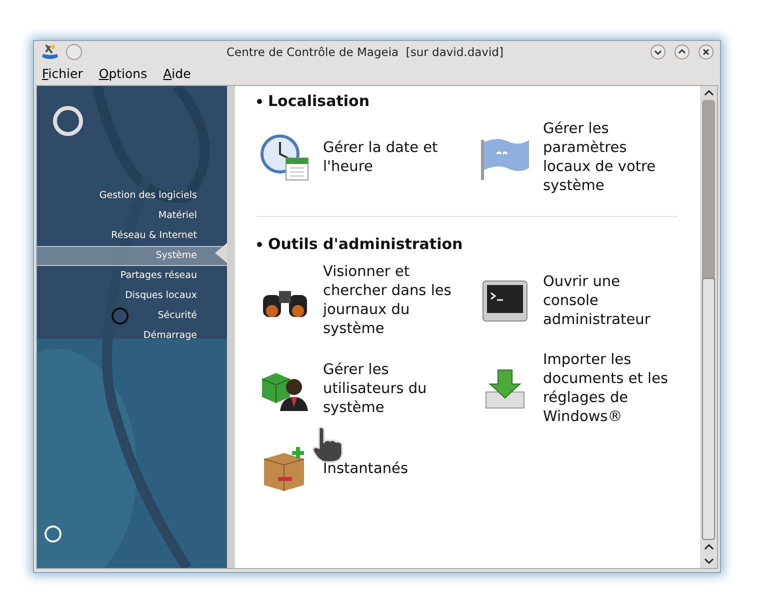 This screenshot has width=764, height=607. I want to click on sidebar-item: Démarrage, so click(132, 336).